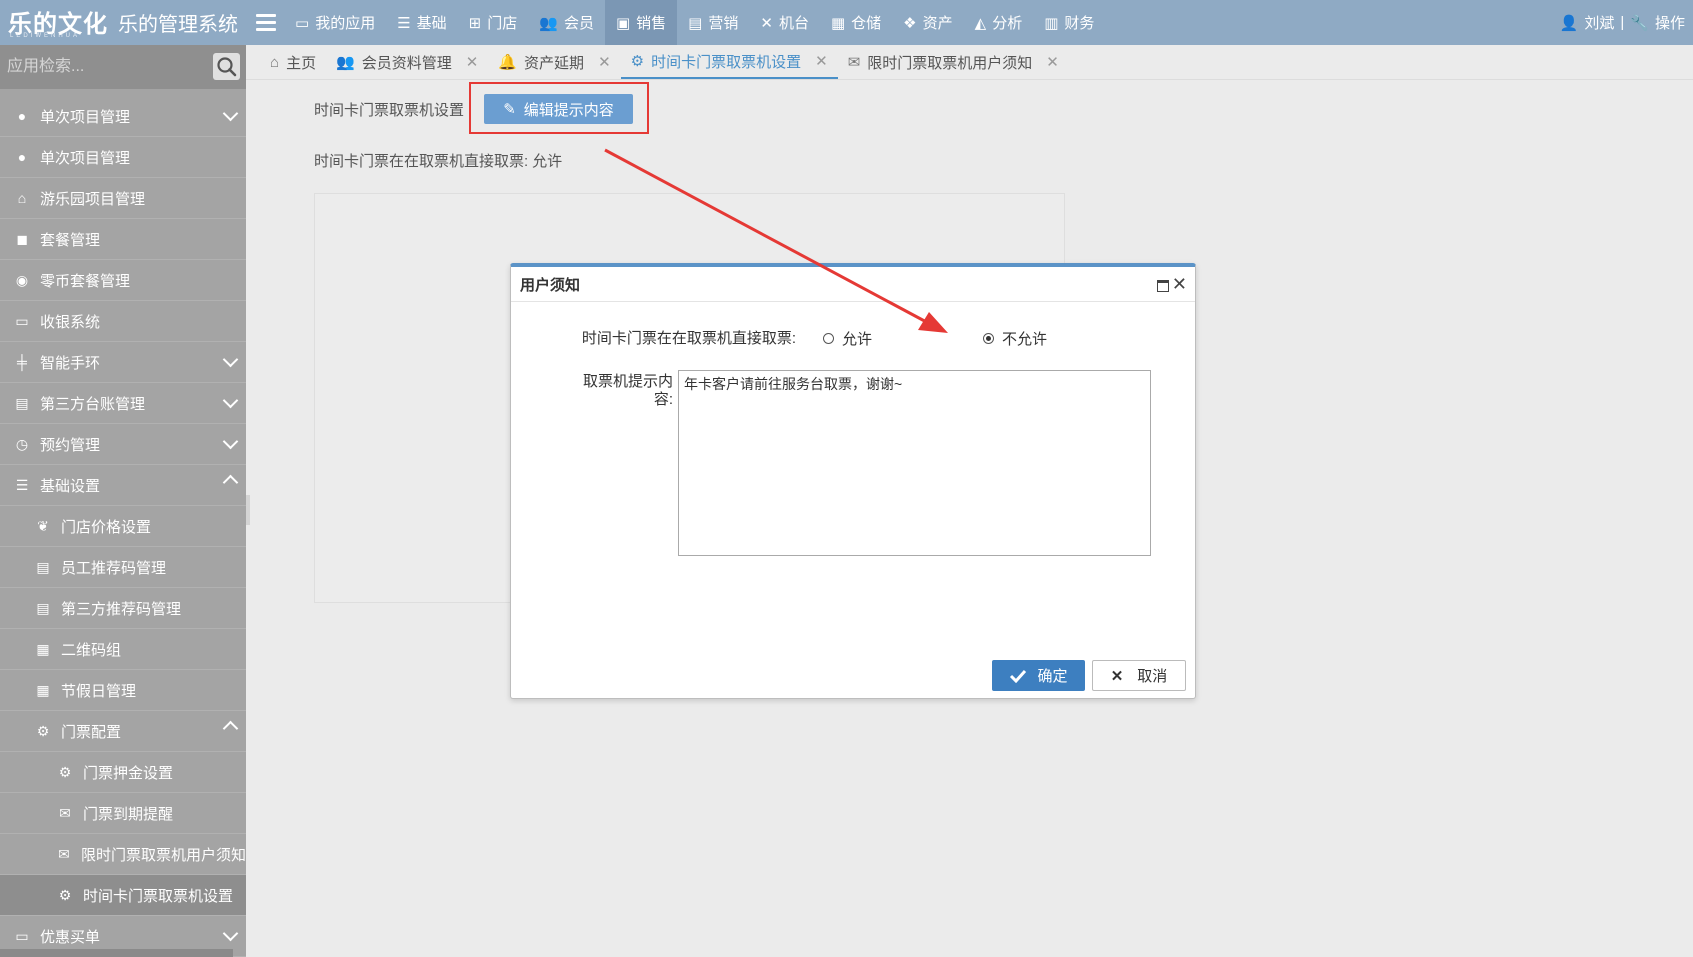  I want to click on sidebar-item-staff-referral: ▤ 员工推荐码管理, so click(123, 567).